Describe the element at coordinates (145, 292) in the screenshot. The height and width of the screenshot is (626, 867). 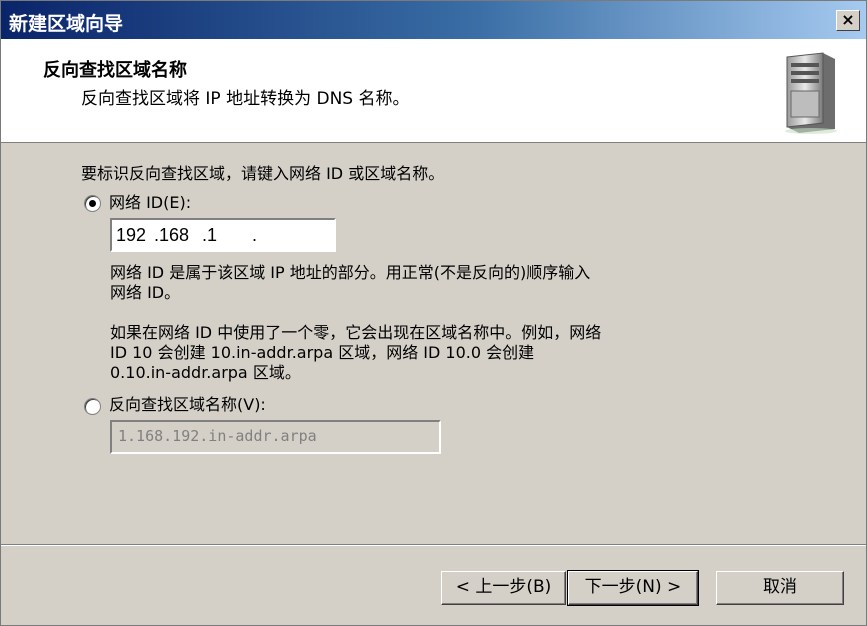
I see `network-id-help-line2: 网络 ID。` at that location.